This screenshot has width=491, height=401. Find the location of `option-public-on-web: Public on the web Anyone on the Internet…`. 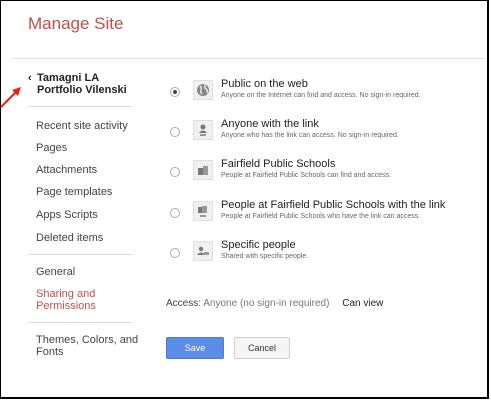

option-public-on-web: Public on the web Anyone on the Internet… is located at coordinates (321, 96).